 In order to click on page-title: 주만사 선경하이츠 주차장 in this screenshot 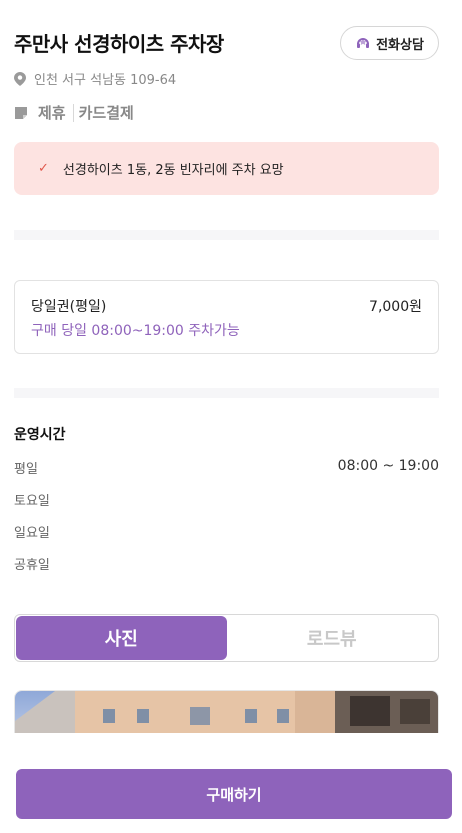, I will do `click(119, 44)`.